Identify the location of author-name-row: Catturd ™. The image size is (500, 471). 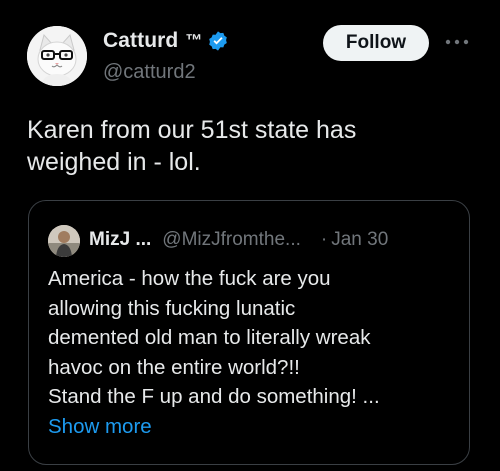
(166, 41).